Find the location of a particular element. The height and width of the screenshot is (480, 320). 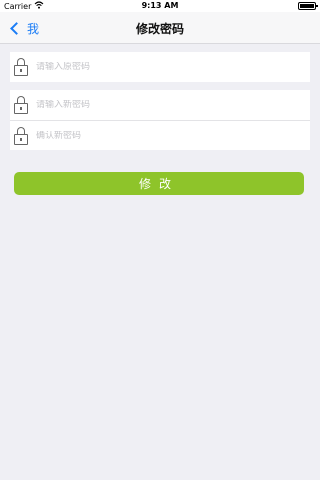

submit-button: 修改 is located at coordinates (159, 183).